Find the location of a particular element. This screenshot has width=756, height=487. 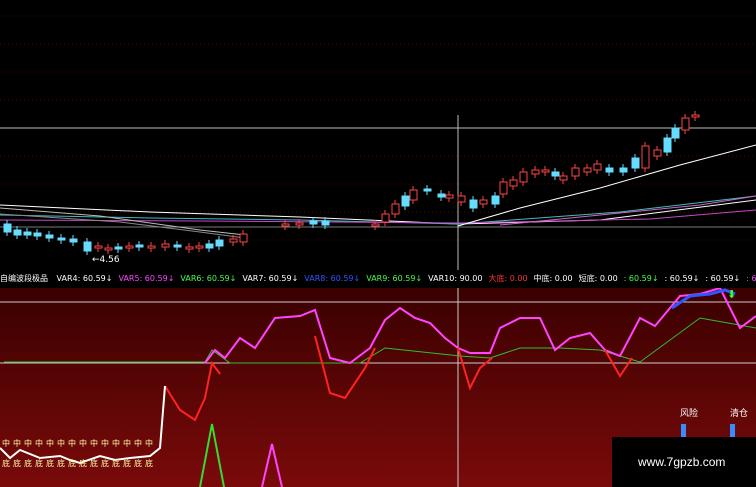

ma-line is located at coordinates (378, 216).